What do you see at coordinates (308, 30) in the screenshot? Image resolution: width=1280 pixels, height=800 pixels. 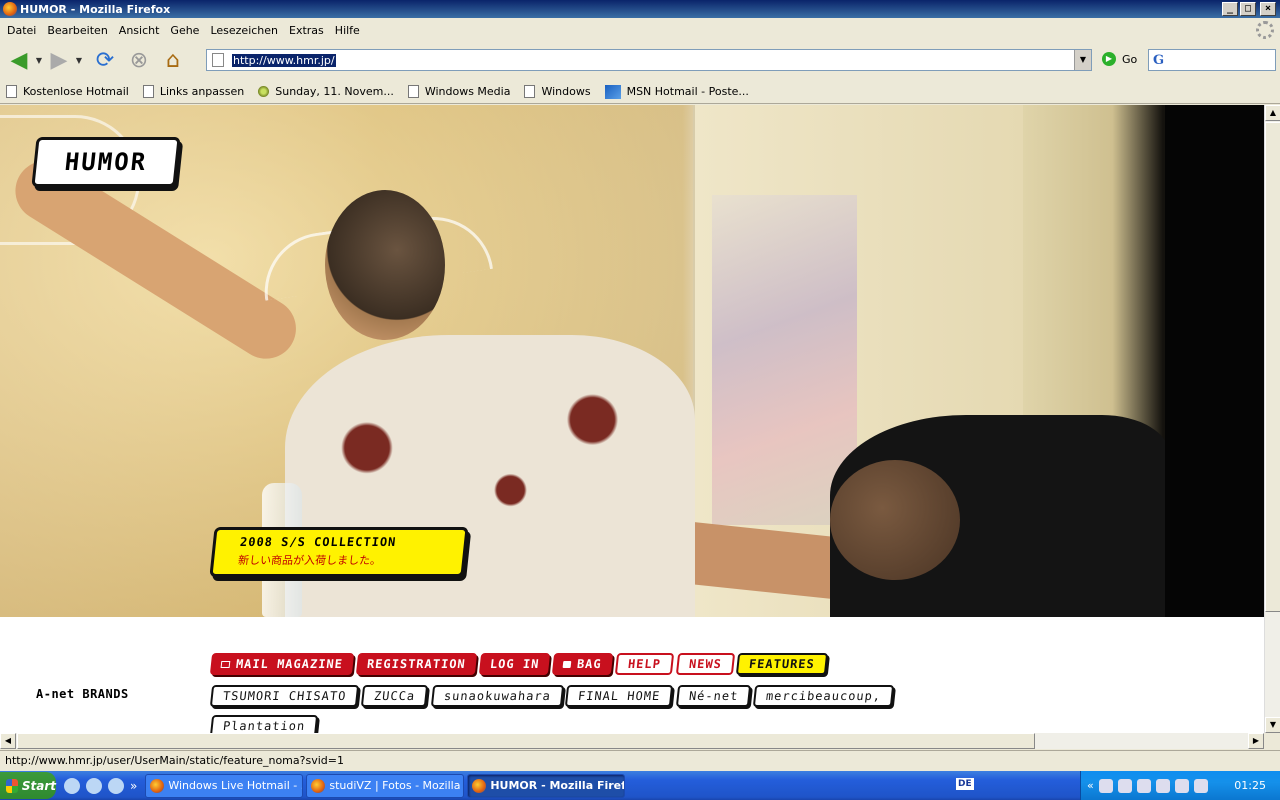 I see `menu-extras: Extras` at bounding box center [308, 30].